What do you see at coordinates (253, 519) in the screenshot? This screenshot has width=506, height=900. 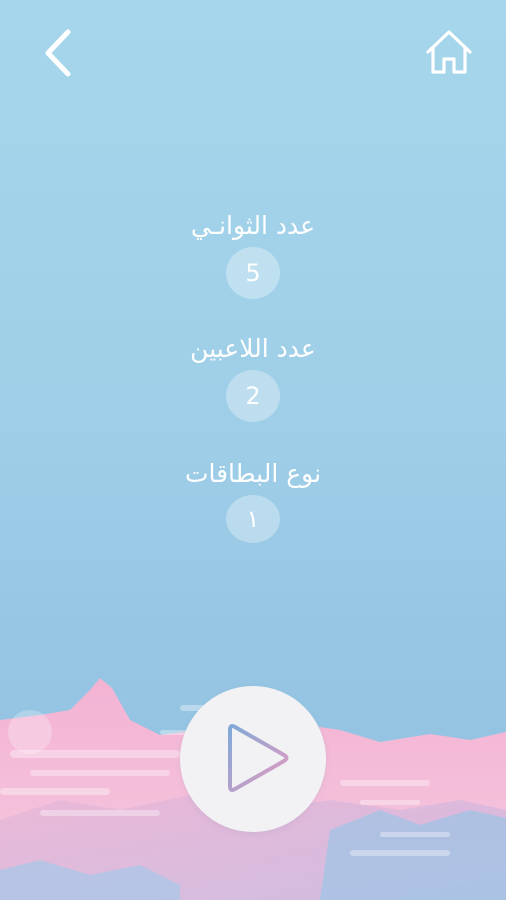 I see `card-type-value-button: ١` at bounding box center [253, 519].